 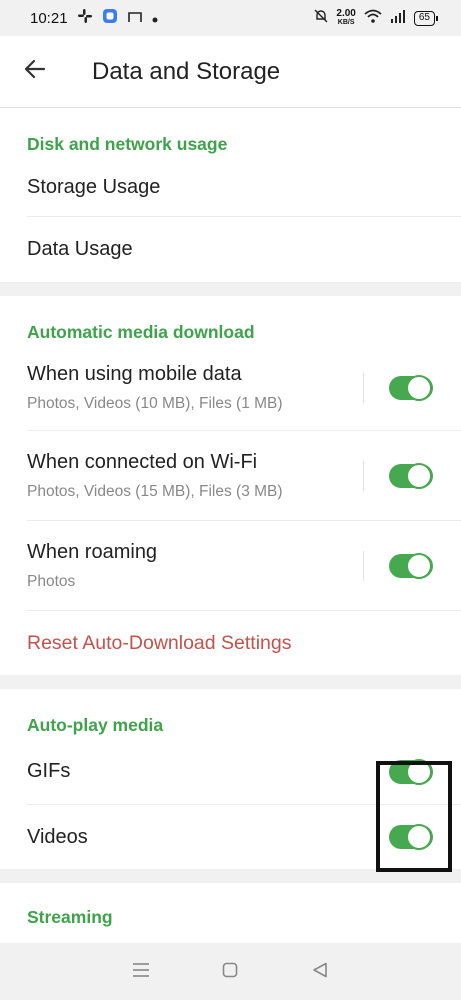 What do you see at coordinates (411, 388) in the screenshot?
I see `mobile-data-toggle` at bounding box center [411, 388].